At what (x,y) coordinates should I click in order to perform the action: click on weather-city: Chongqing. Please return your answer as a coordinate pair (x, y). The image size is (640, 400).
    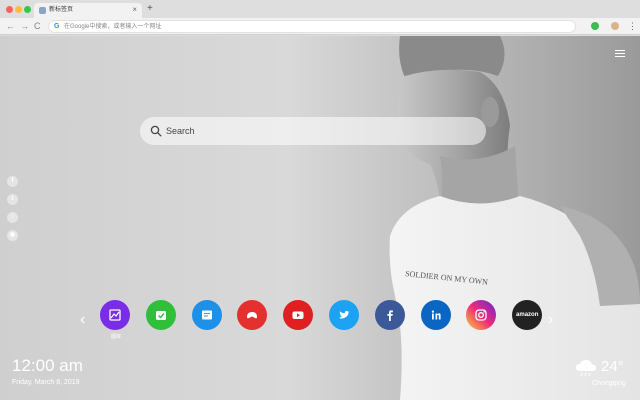
    Looking at the image, I should click on (609, 383).